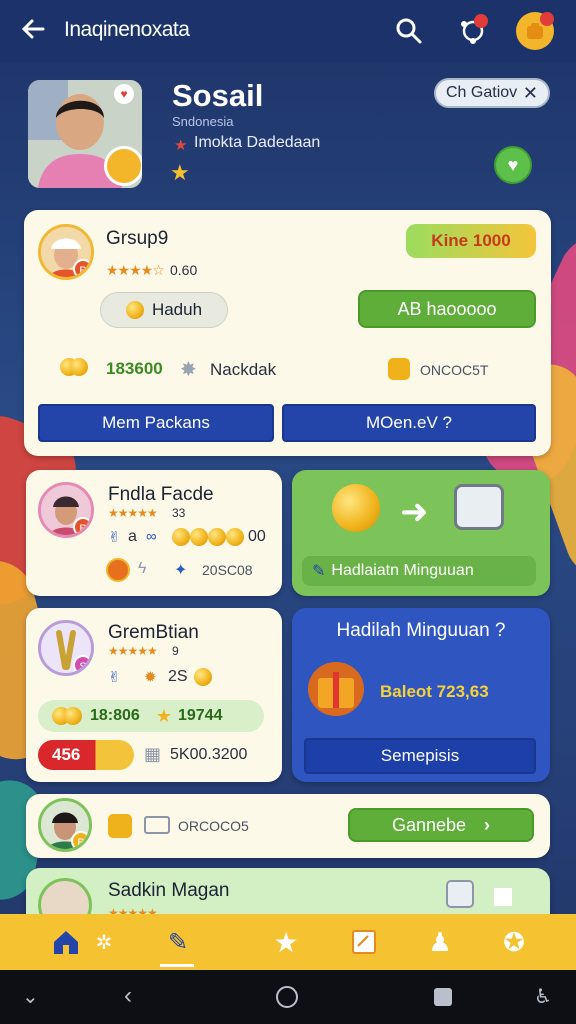 The image size is (576, 1024). Describe the element at coordinates (213, 826) in the screenshot. I see `code-text: ORCOCO5` at that location.